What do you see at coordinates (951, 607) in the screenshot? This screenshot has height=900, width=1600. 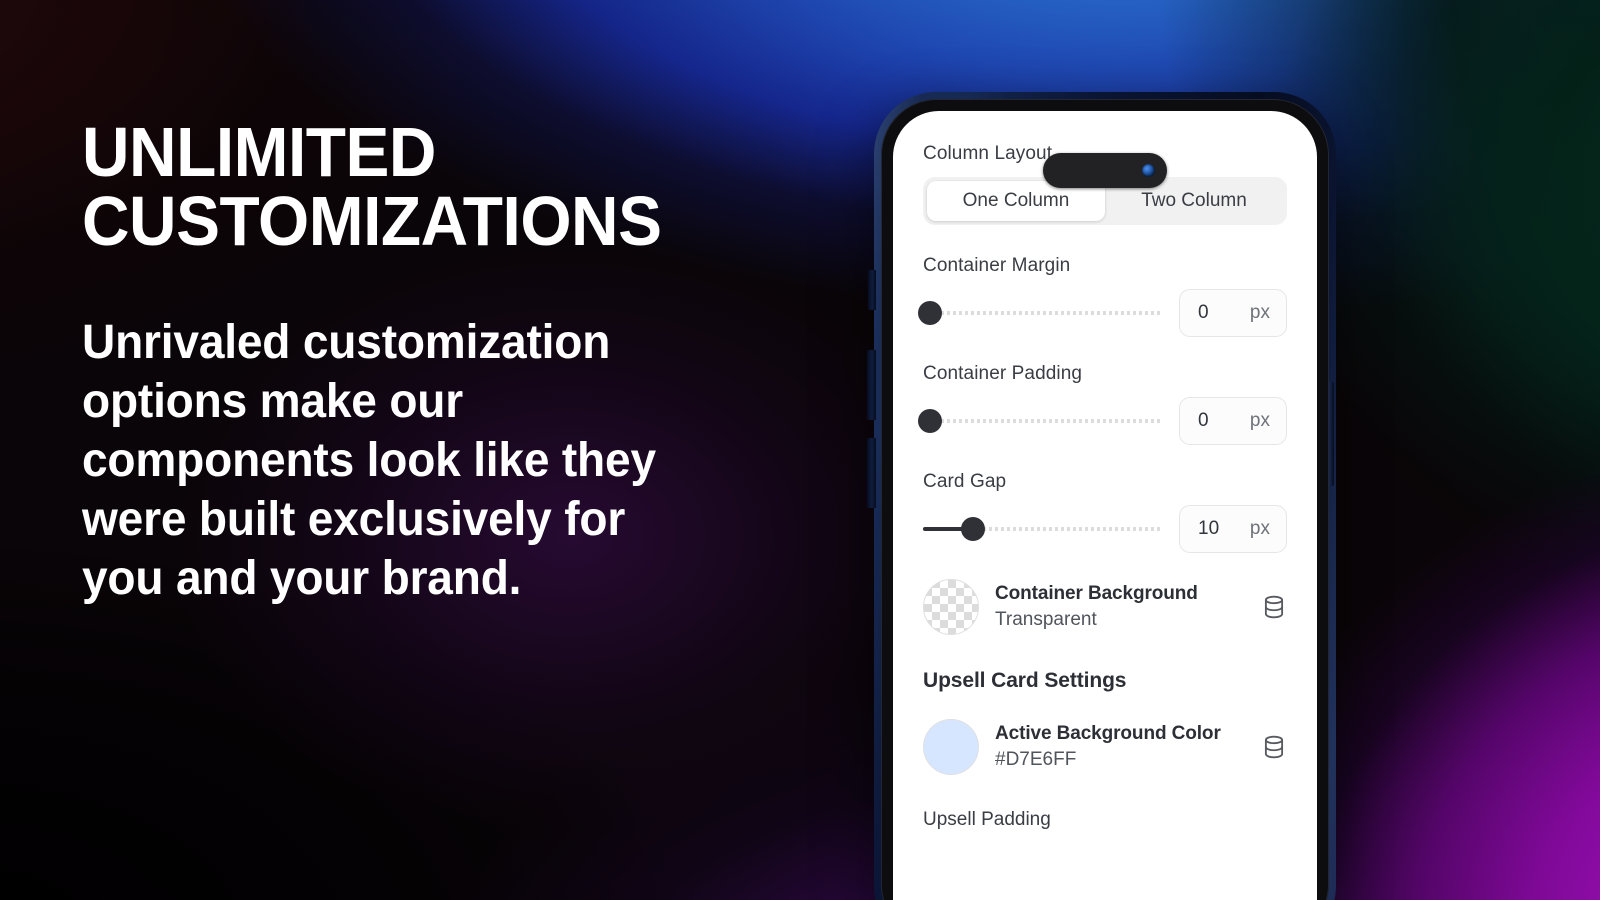 I see `container-background-swatch` at bounding box center [951, 607].